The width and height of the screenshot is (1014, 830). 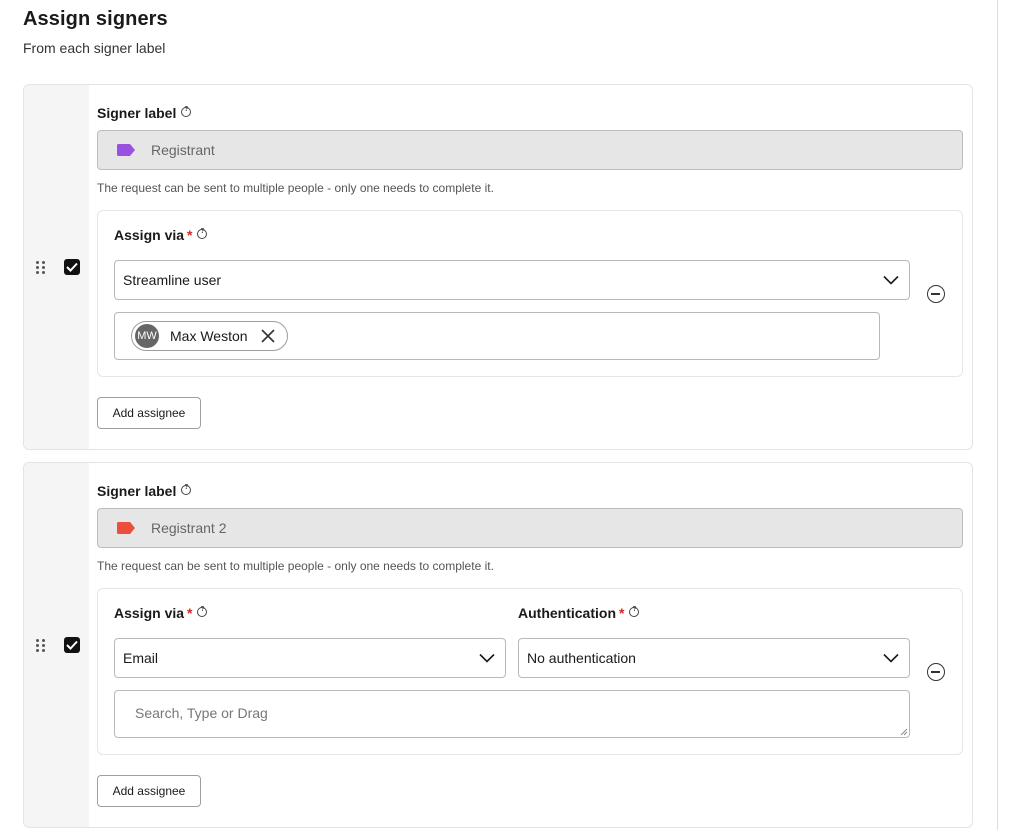 What do you see at coordinates (997, 415) in the screenshot?
I see `panel-divider` at bounding box center [997, 415].